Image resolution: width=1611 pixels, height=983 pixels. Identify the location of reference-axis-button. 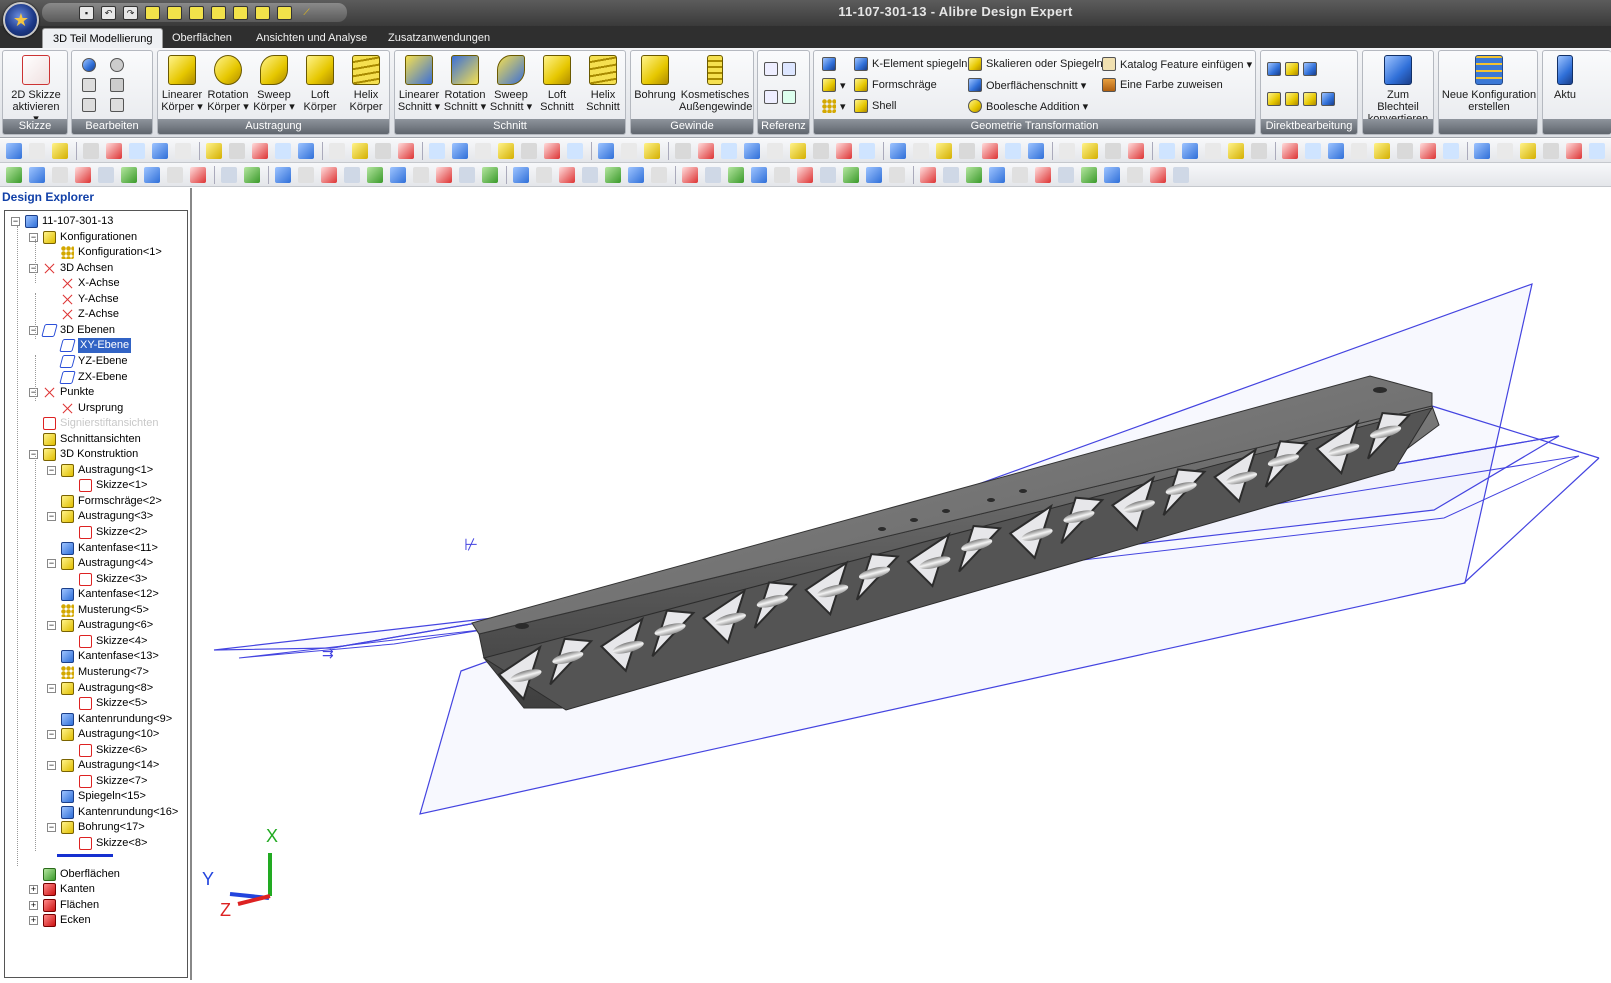
(780, 69).